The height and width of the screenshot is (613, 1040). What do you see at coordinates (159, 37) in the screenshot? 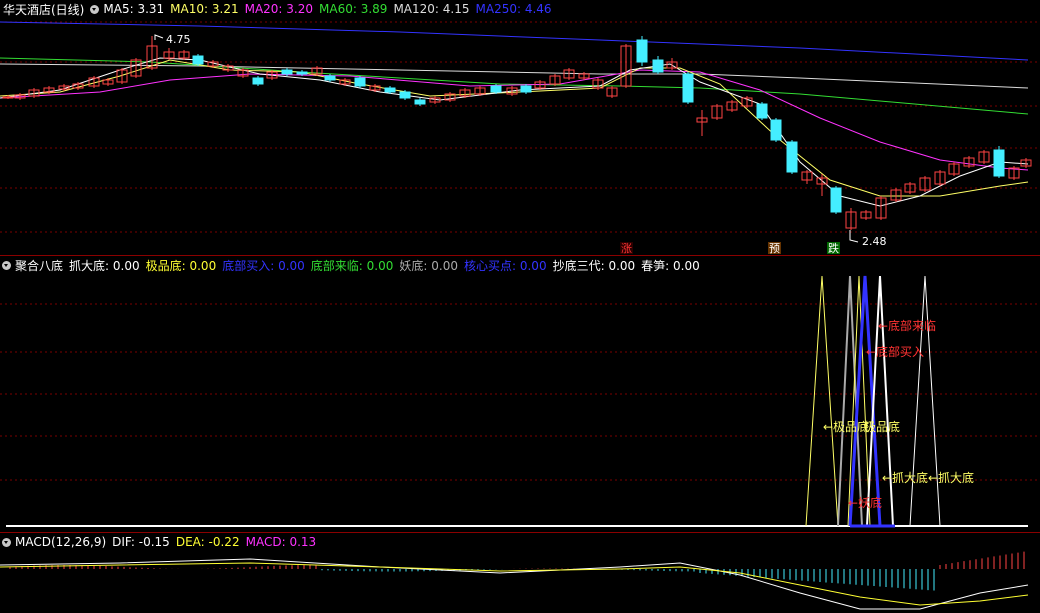
I see `high-mark-arrow` at bounding box center [159, 37].